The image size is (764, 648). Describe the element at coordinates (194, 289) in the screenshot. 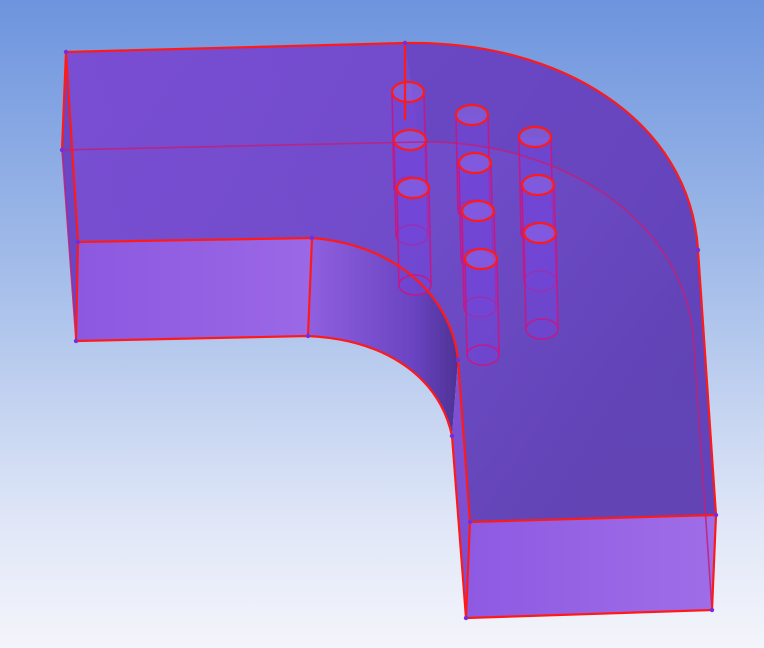

I see `inlet-inner-wall` at that location.